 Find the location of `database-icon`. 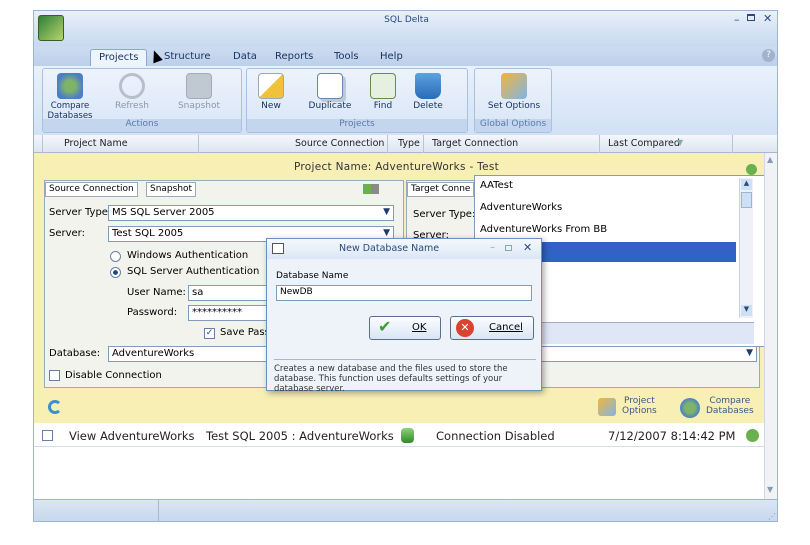

database-icon is located at coordinates (407, 435).